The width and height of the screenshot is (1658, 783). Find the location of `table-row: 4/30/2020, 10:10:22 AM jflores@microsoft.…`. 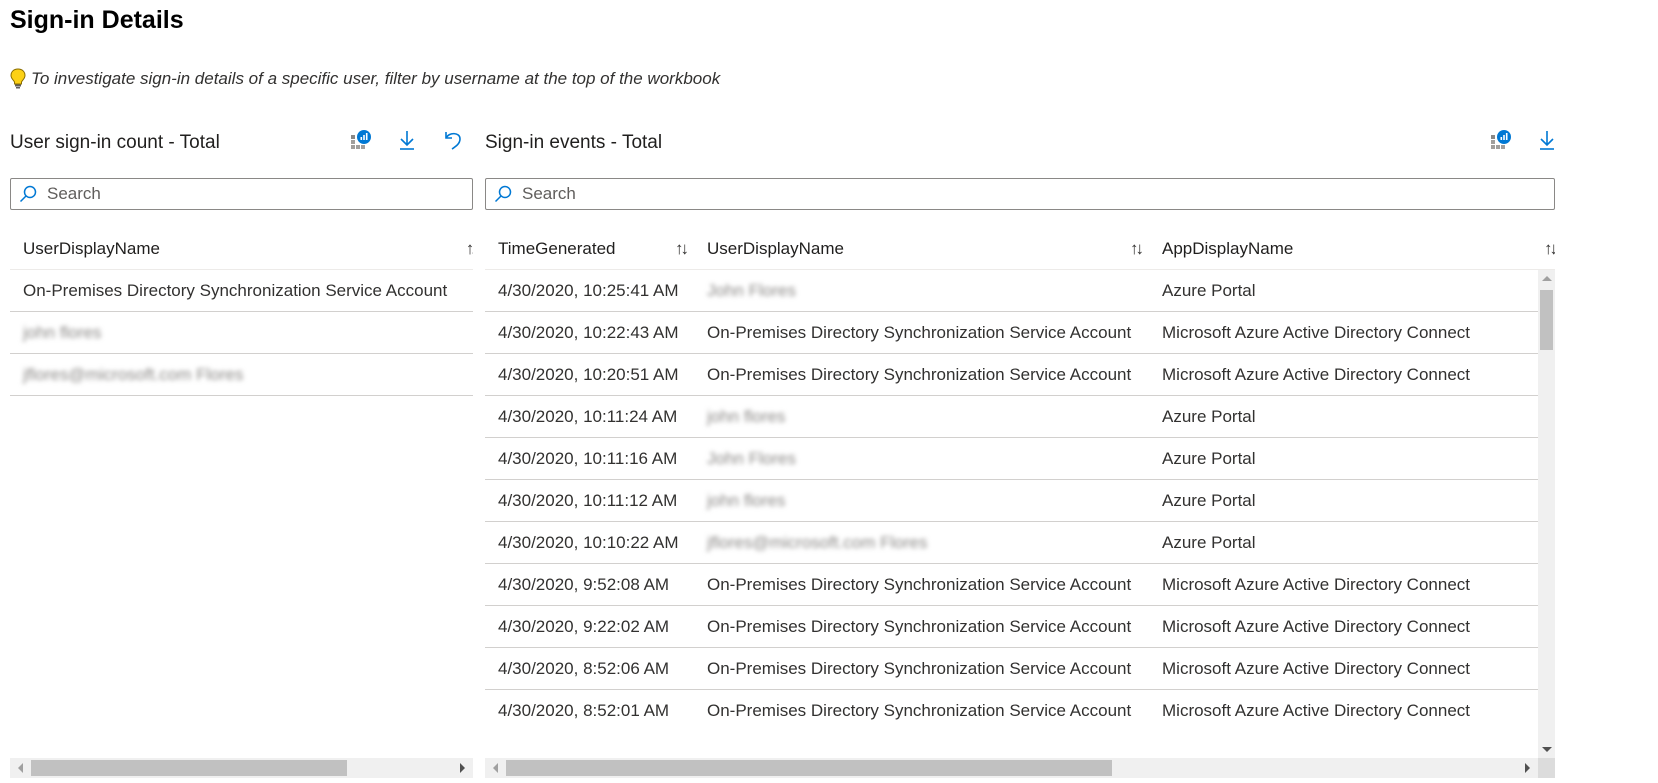

table-row: 4/30/2020, 10:10:22 AM jflores@microsoft.… is located at coordinates (1011, 543).